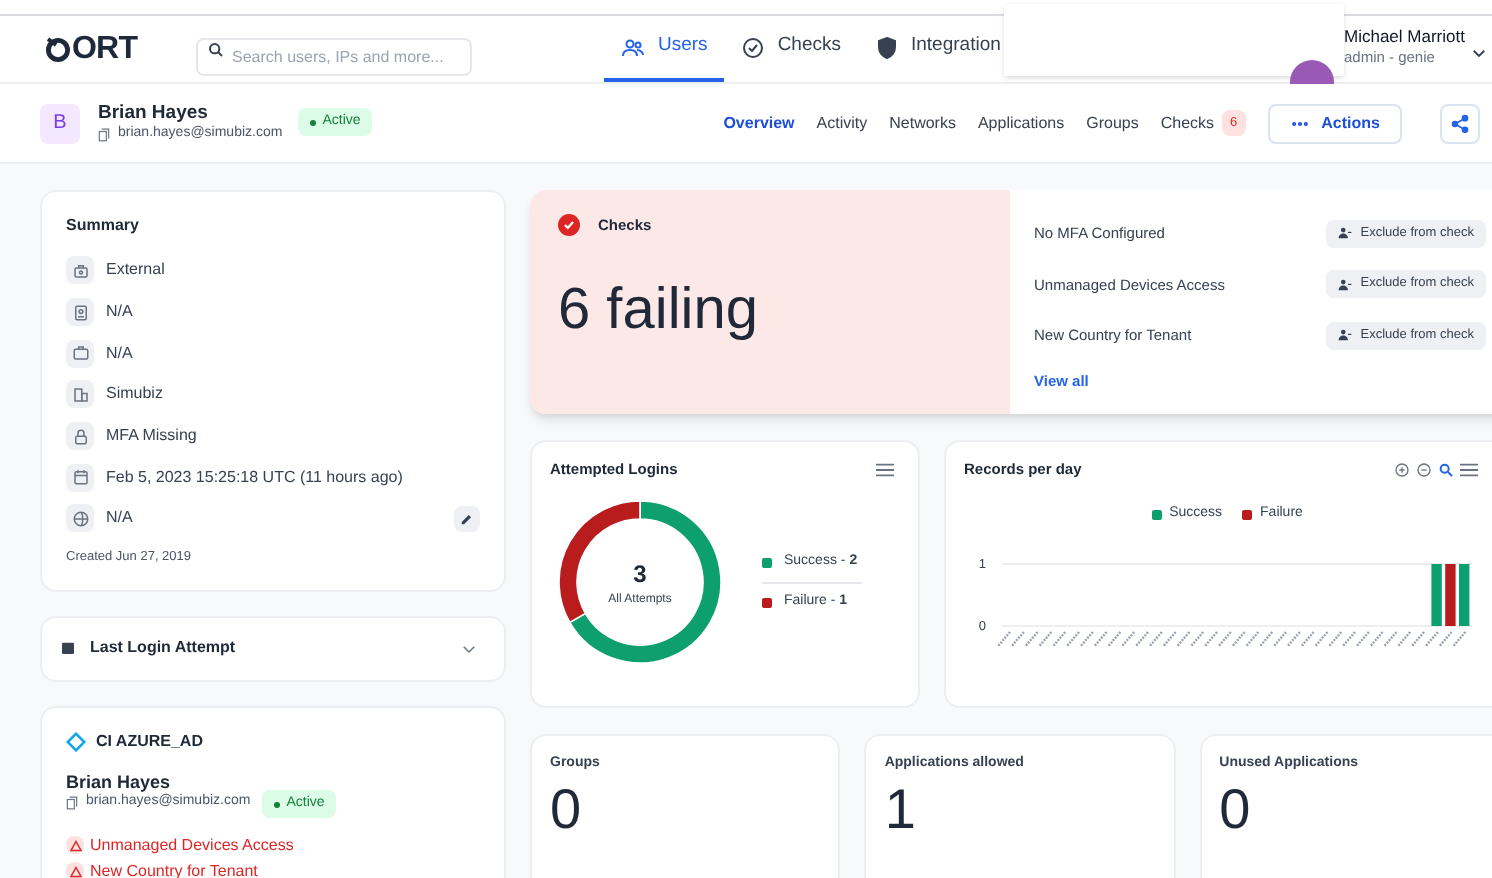 This screenshot has height=878, width=1492. Describe the element at coordinates (151, 436) in the screenshot. I see `summary-value: MFA Missing` at that location.